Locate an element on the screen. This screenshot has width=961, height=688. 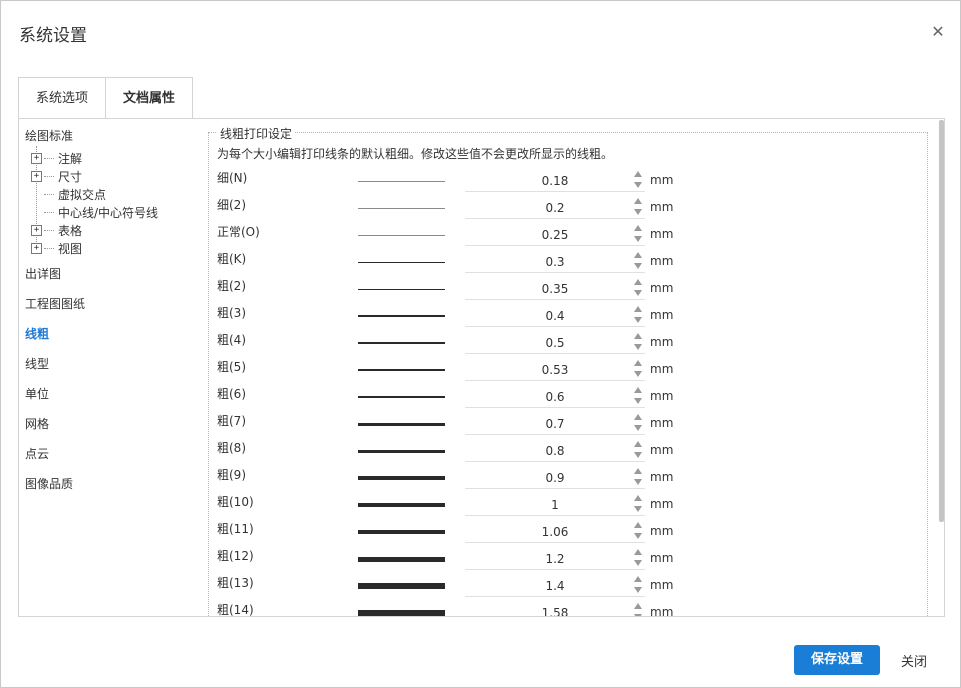
close-button: 关闭 is located at coordinates (914, 660).